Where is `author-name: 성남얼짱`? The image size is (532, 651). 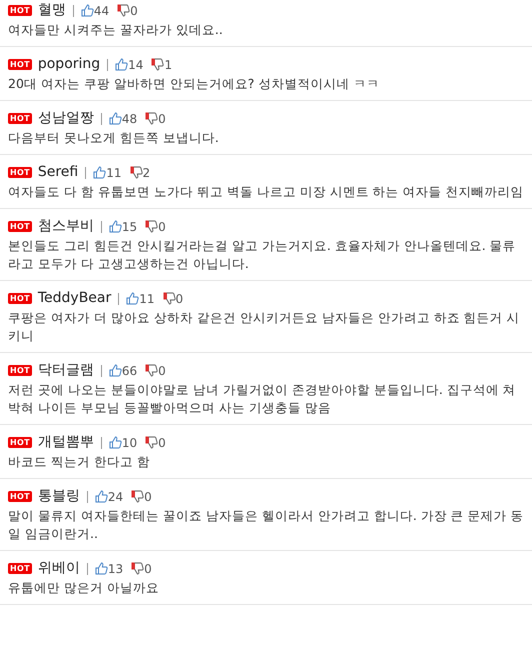 author-name: 성남얼짱 is located at coordinates (66, 118).